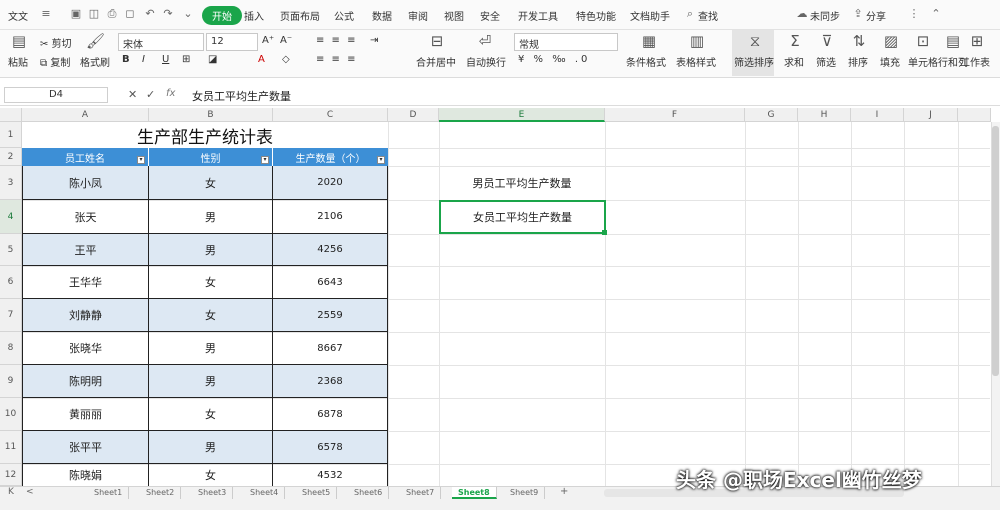 The image size is (1000, 510). What do you see at coordinates (11, 135) in the screenshot?
I see `row-header: 1` at bounding box center [11, 135].